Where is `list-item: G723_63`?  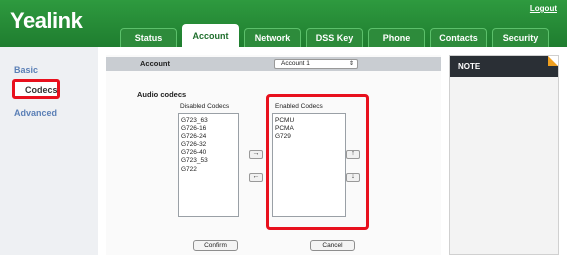
list-item: G723_63 is located at coordinates (208, 121).